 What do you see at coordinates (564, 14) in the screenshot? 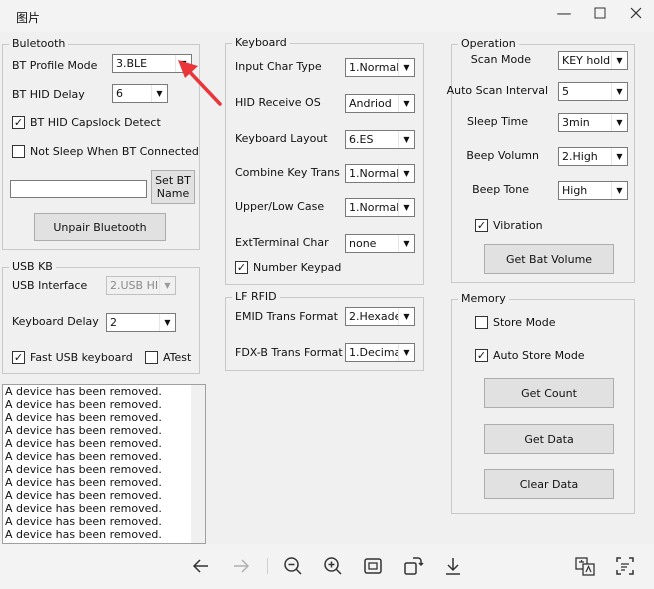
I see `minimize-icon: —` at bounding box center [564, 14].